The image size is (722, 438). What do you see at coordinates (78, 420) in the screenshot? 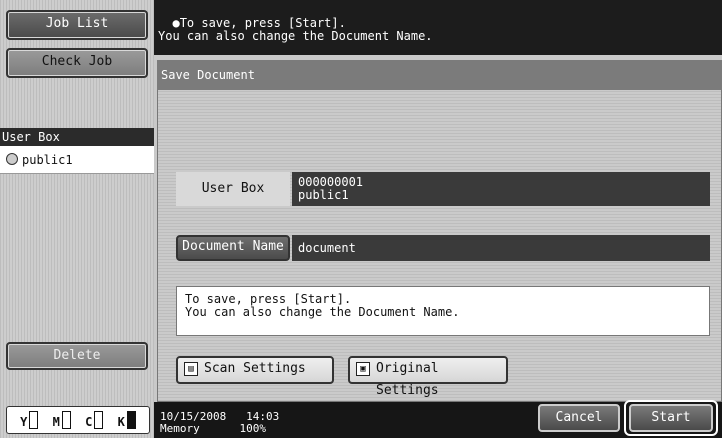
I see `toner-indicator: Y M C K` at bounding box center [78, 420].